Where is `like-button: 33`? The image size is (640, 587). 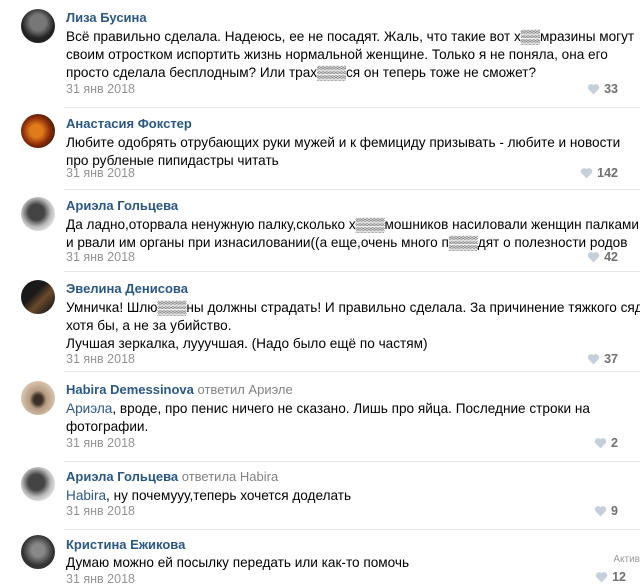
like-button: 33 is located at coordinates (602, 89).